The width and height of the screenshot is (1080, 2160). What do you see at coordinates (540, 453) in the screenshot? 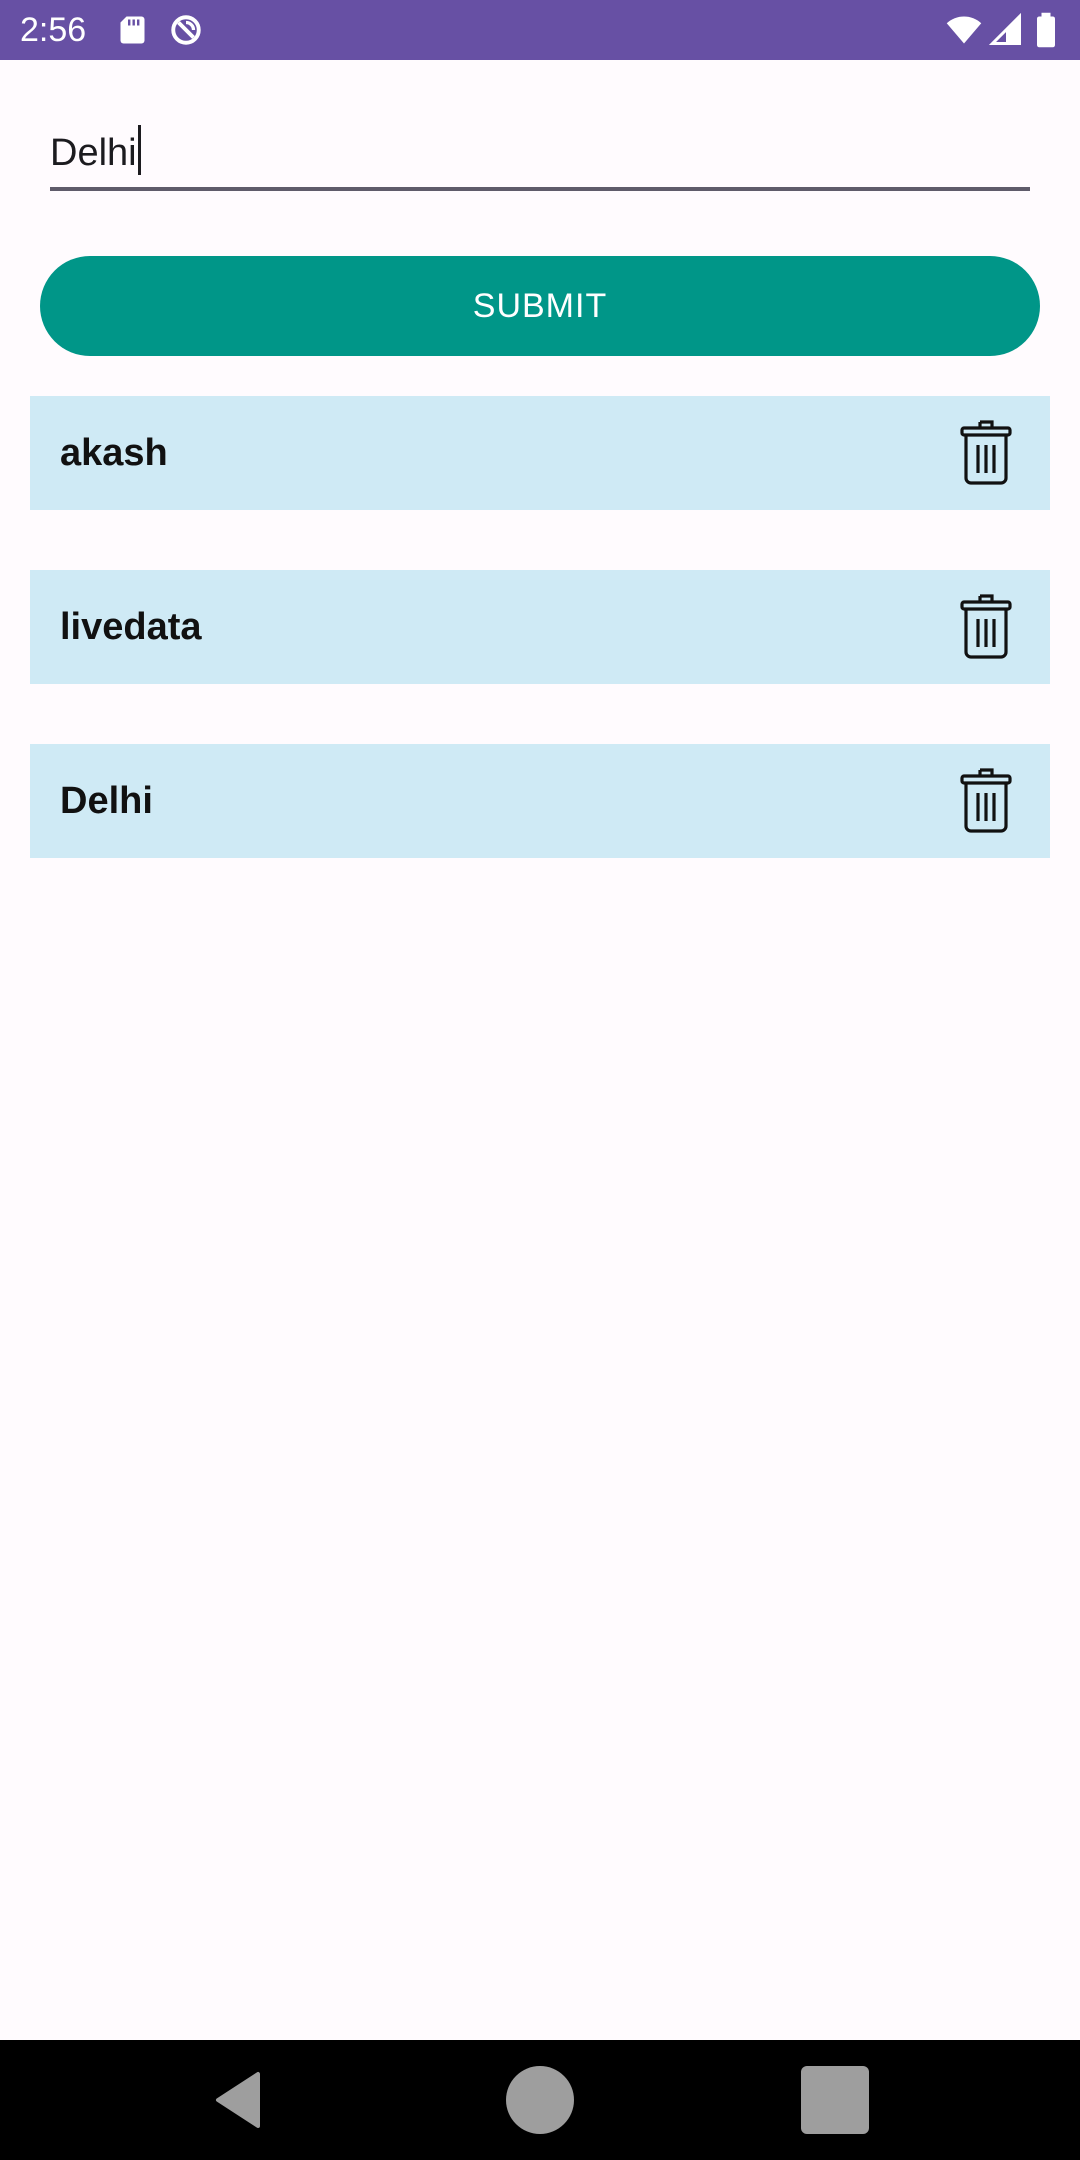
I see `list-item: akash` at bounding box center [540, 453].